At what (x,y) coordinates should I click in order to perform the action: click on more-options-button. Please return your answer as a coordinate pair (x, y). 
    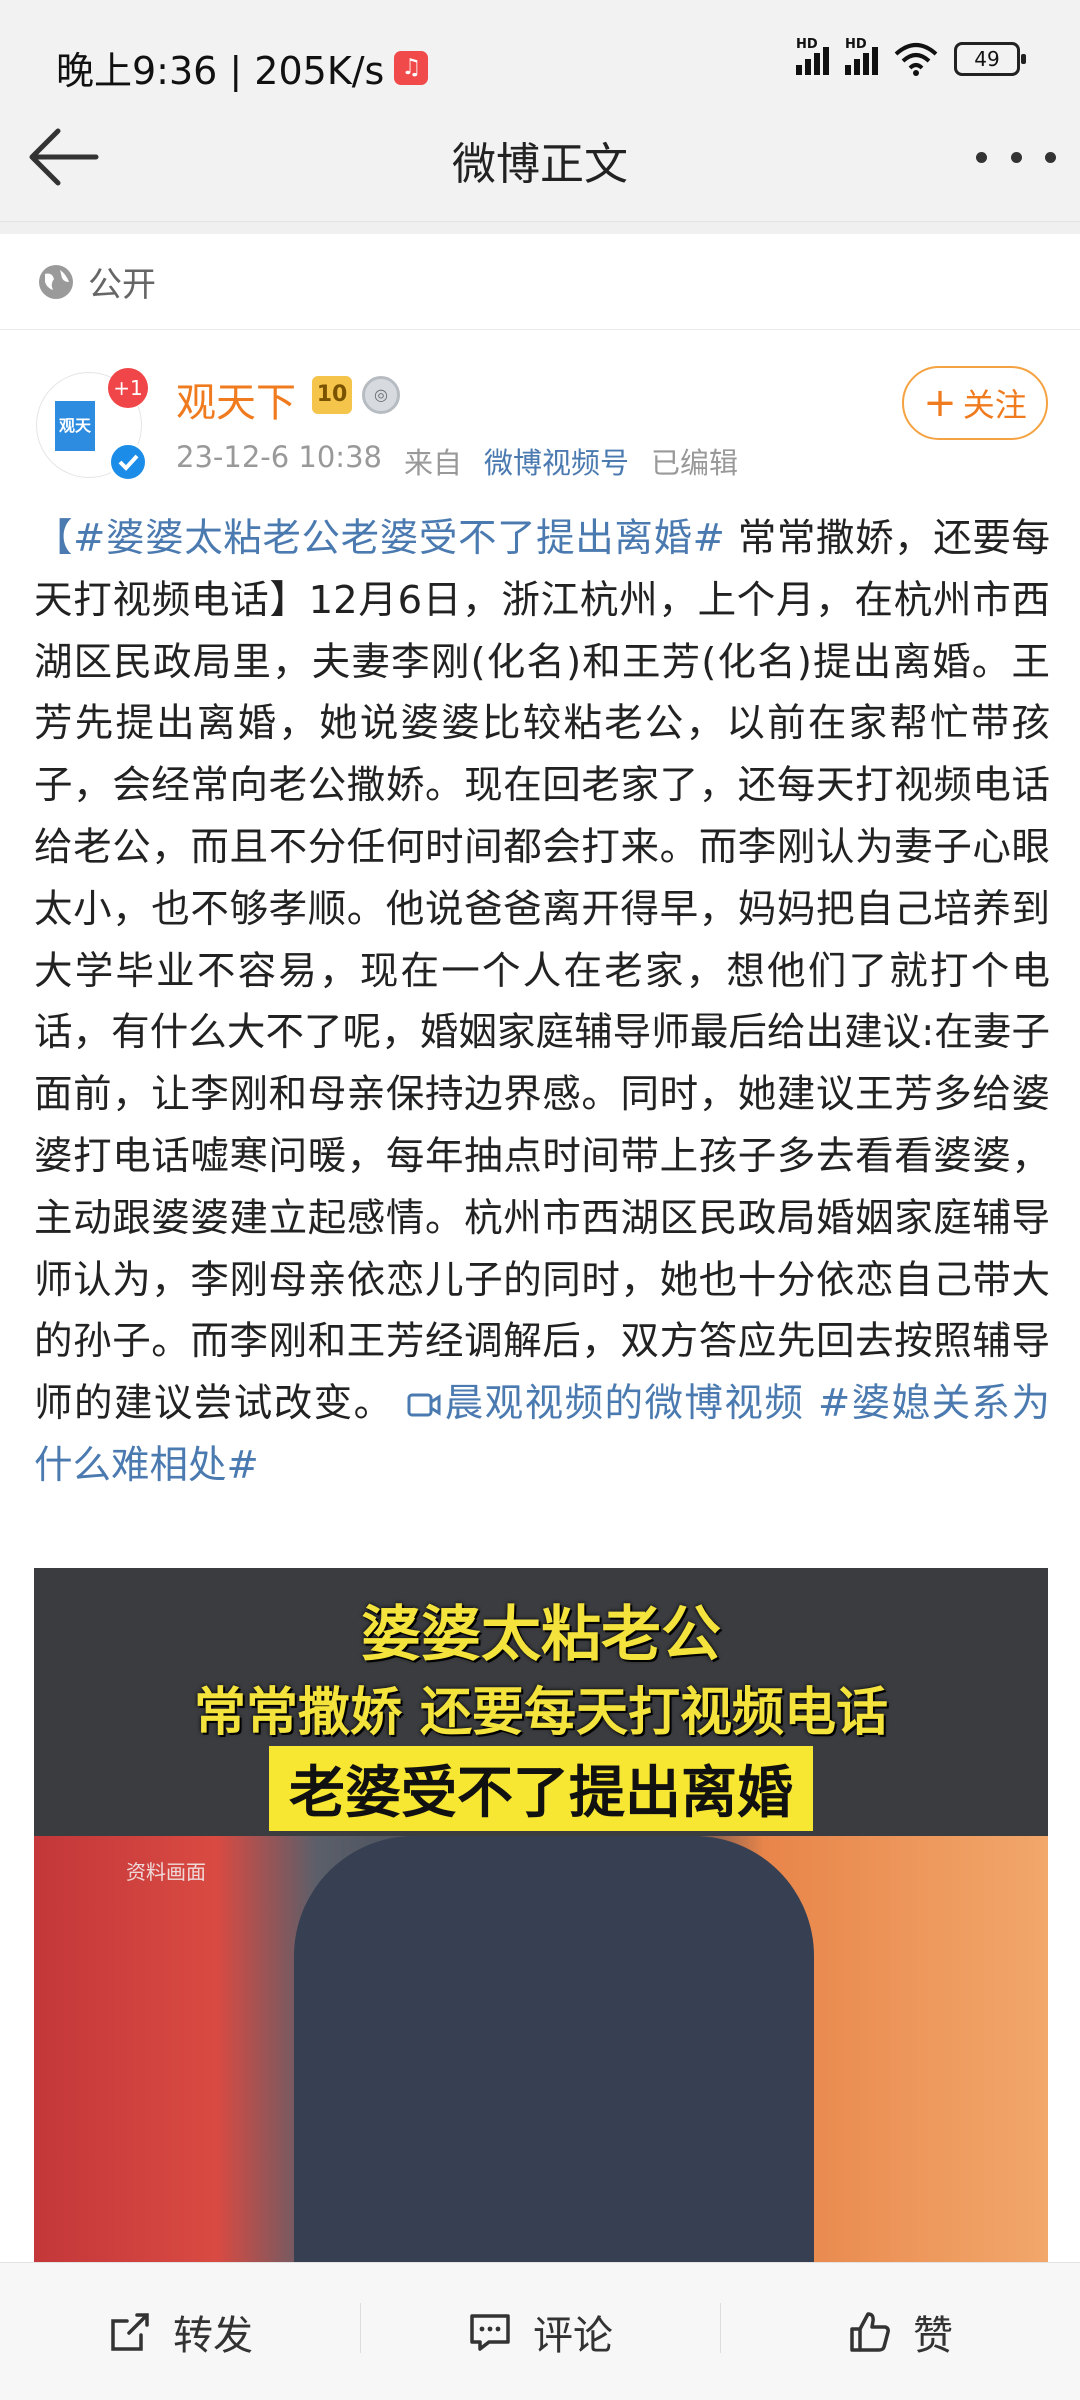
    Looking at the image, I should click on (1016, 157).